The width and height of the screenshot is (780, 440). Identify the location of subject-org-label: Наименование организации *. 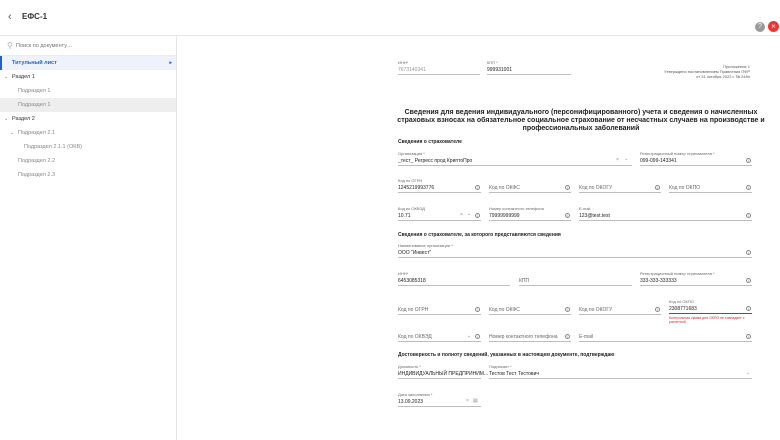
(425, 245).